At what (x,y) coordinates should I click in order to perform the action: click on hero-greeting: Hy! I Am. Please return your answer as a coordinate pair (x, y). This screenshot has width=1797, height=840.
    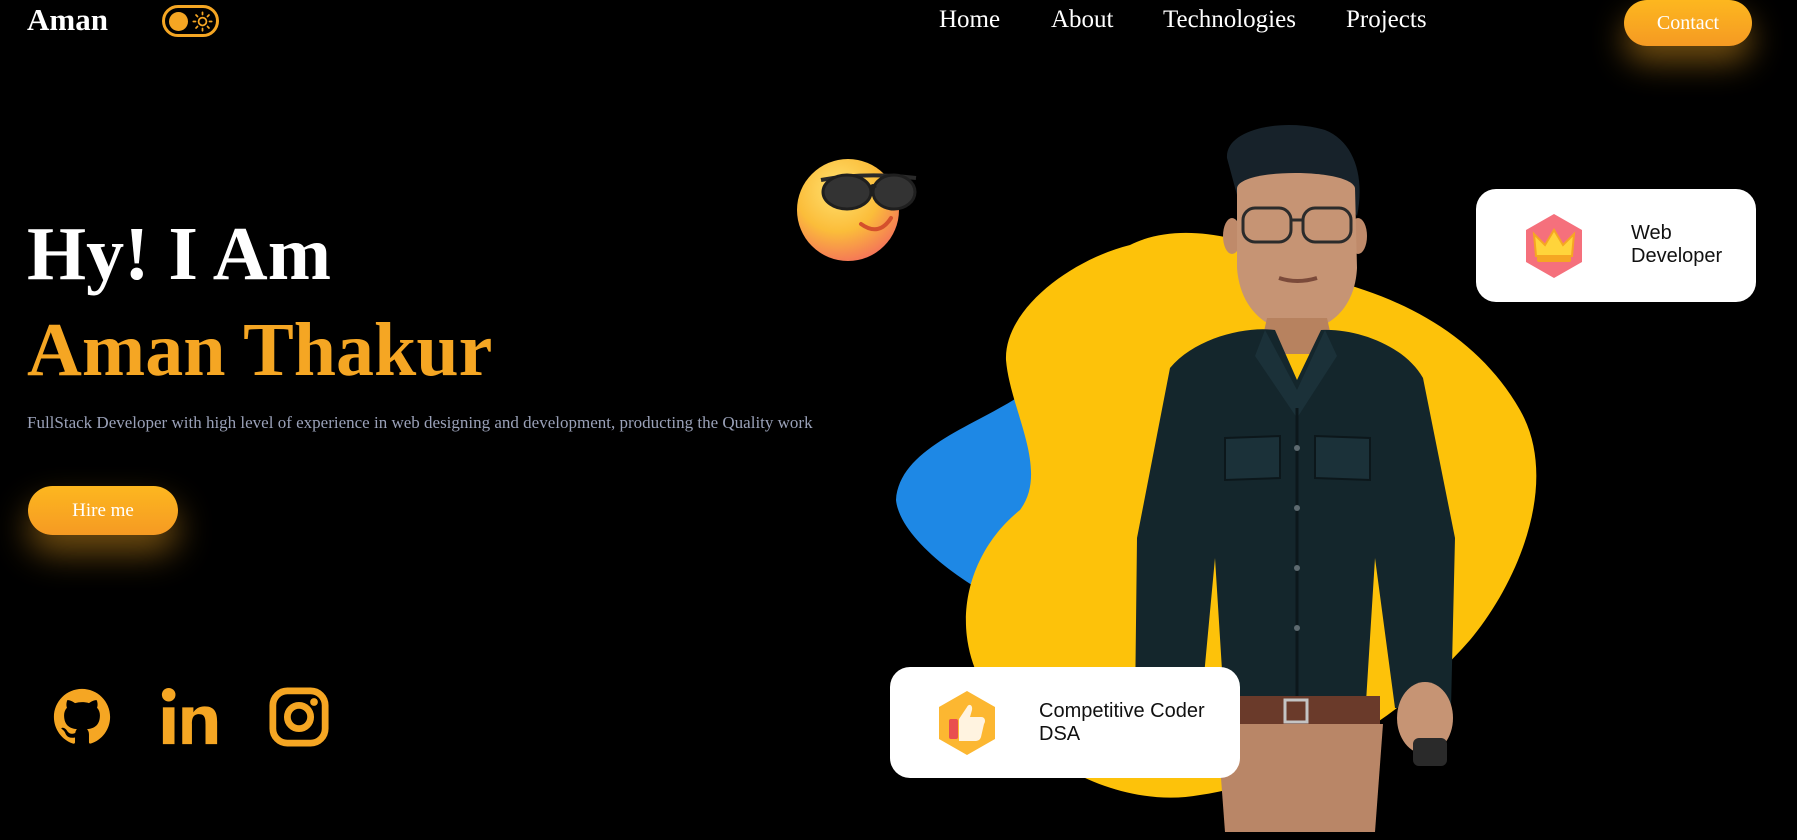
    Looking at the image, I should click on (179, 254).